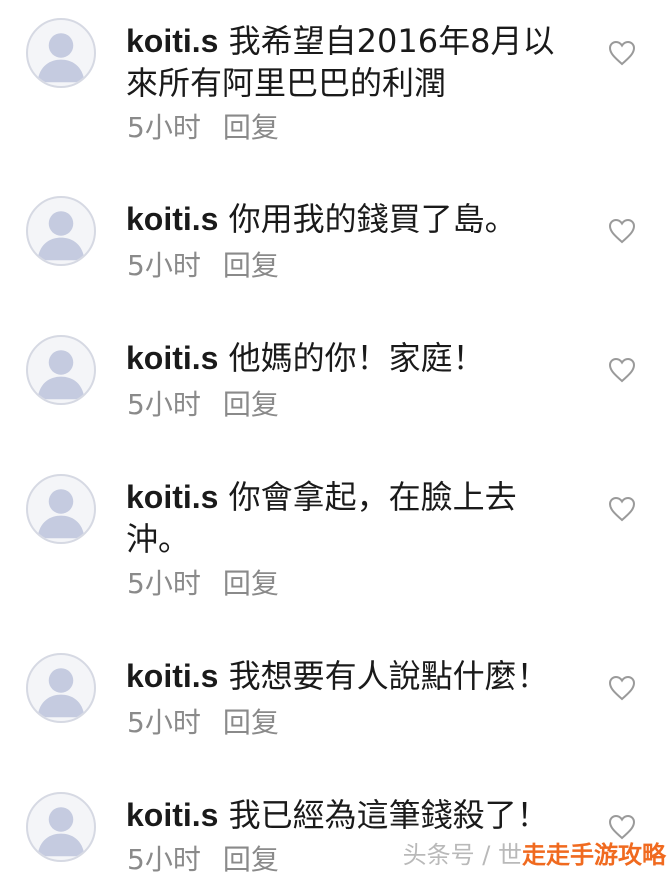 This screenshot has width=672, height=878. Describe the element at coordinates (388, 676) in the screenshot. I see `comment-text: 我想要有人說點什麼！` at that location.